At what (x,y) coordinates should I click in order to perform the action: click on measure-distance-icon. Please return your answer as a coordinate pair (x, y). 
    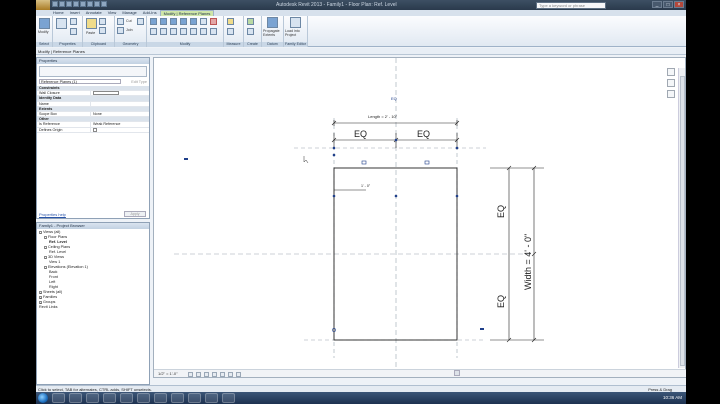
    Looking at the image, I should click on (230, 21).